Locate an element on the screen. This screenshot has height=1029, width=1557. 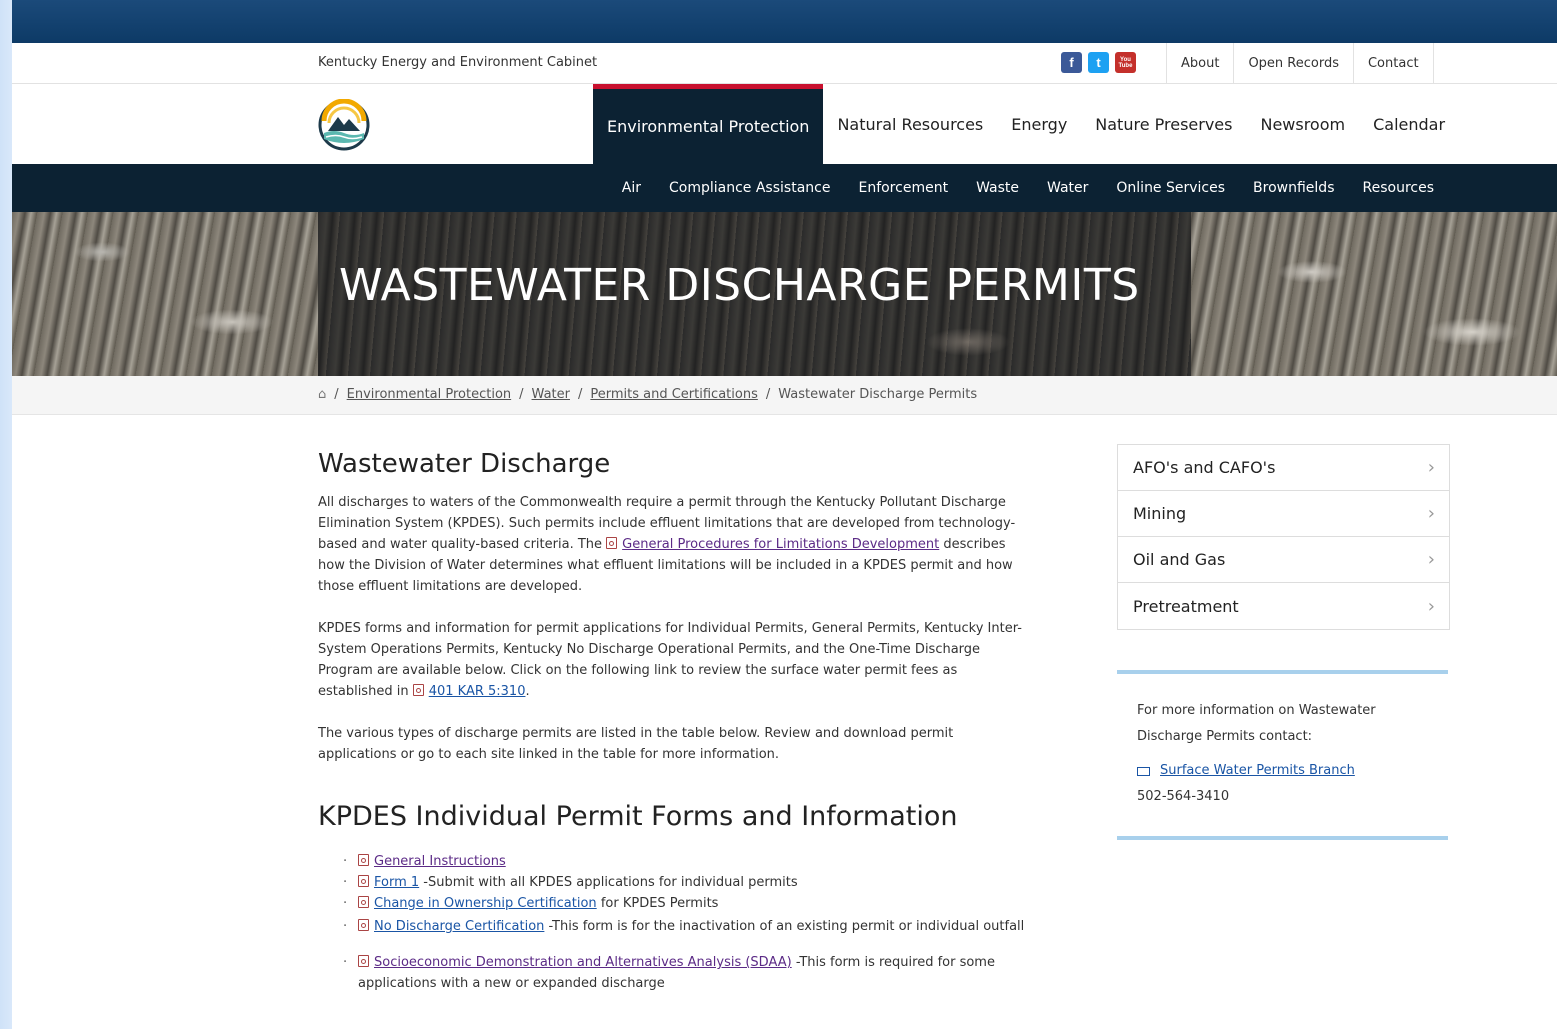
sidenav-label: Mining is located at coordinates (1160, 513).